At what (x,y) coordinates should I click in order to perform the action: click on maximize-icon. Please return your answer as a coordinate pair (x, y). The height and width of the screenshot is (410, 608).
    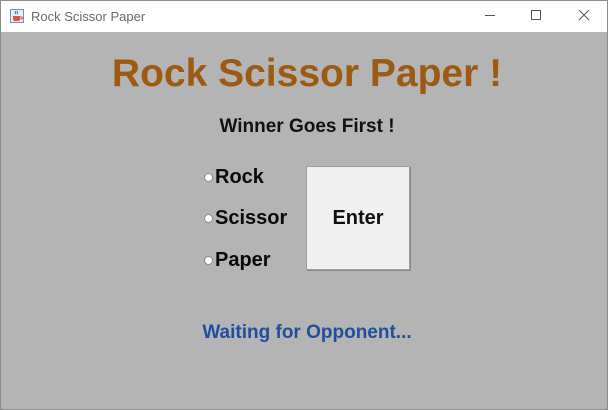
    Looking at the image, I should click on (536, 17).